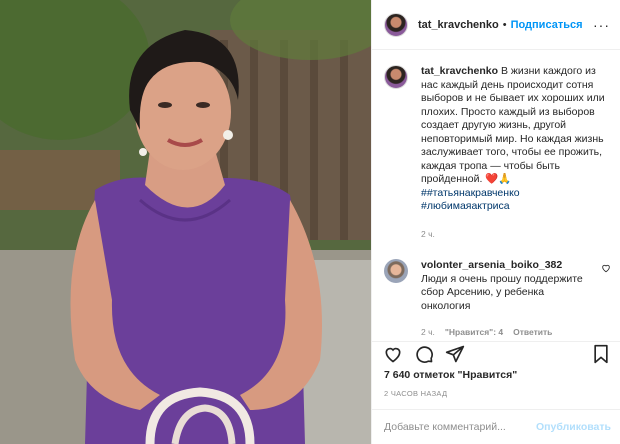  I want to click on reply-button: Ответить, so click(532, 333).